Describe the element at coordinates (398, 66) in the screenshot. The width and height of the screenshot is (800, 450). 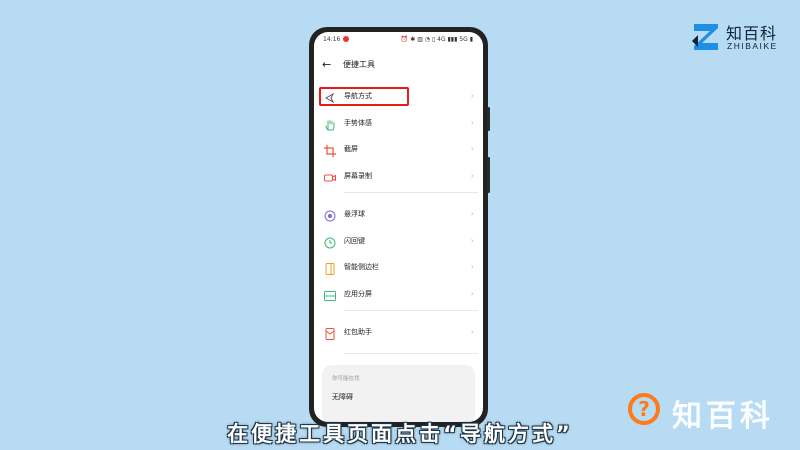
I see `title-bar: ← 便捷工具` at that location.